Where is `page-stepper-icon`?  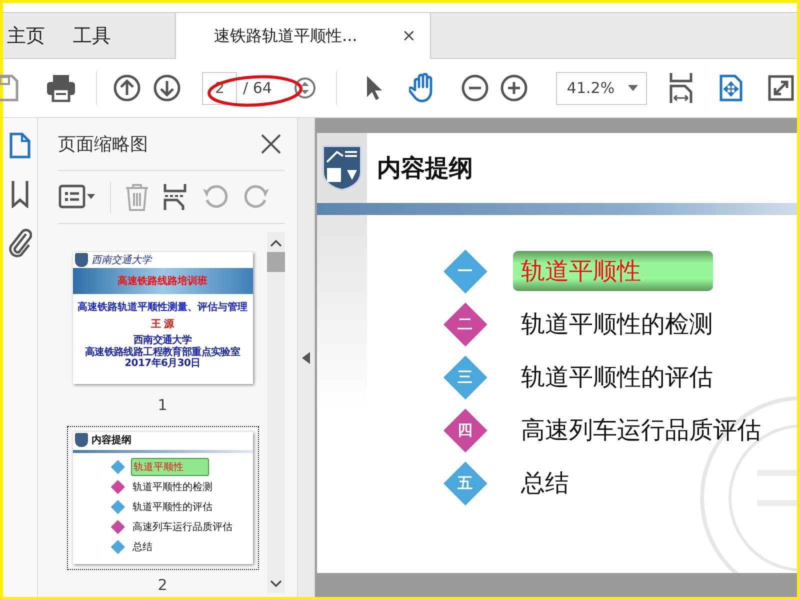 page-stepper-icon is located at coordinates (305, 88).